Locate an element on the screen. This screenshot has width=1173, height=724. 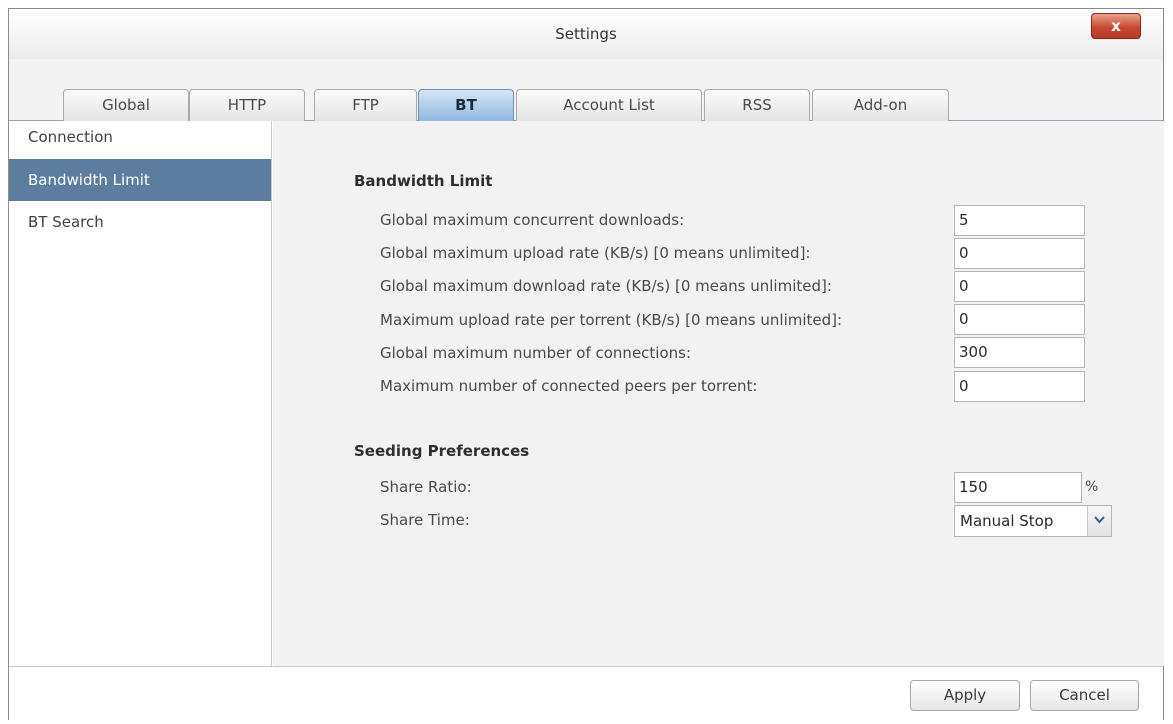
max-connections-input: 300 is located at coordinates (1019, 352).